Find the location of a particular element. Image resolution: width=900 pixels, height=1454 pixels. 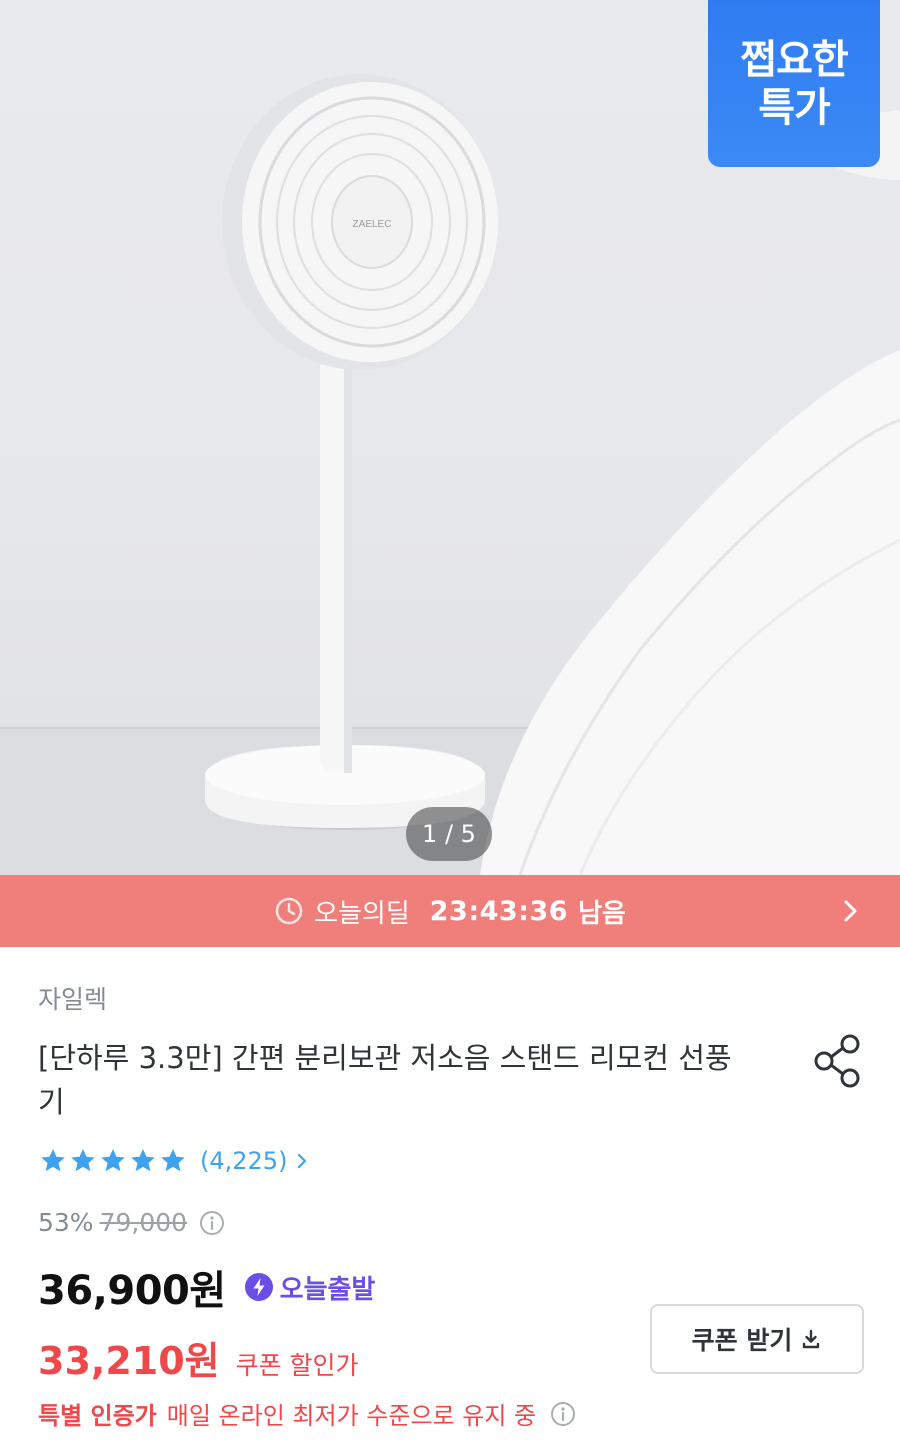

coupon-price: 33,210원 is located at coordinates (129, 1361).